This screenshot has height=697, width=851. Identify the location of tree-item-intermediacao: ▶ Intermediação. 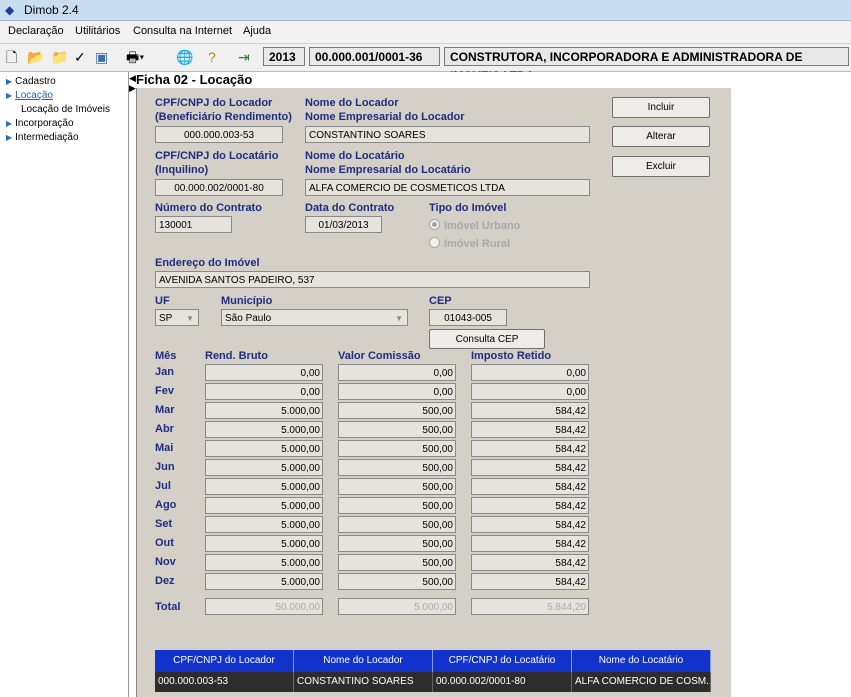
(42, 137).